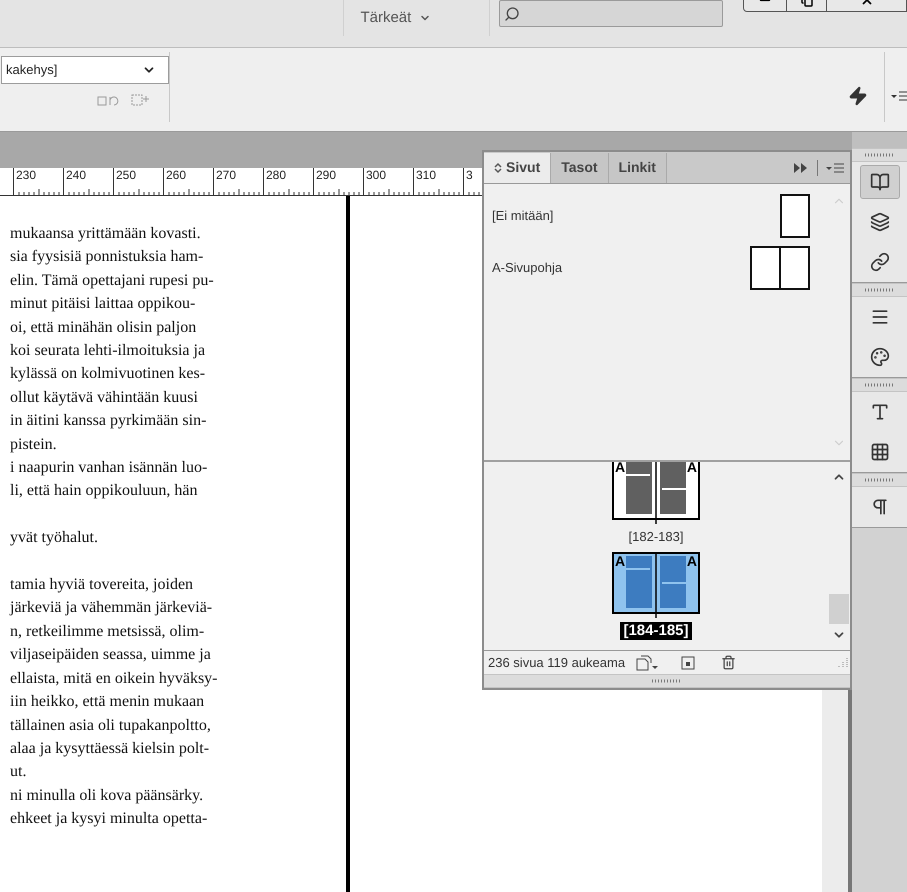 Image resolution: width=907 pixels, height=892 pixels. What do you see at coordinates (126, 175) in the screenshot?
I see `ruler-label: 250` at bounding box center [126, 175].